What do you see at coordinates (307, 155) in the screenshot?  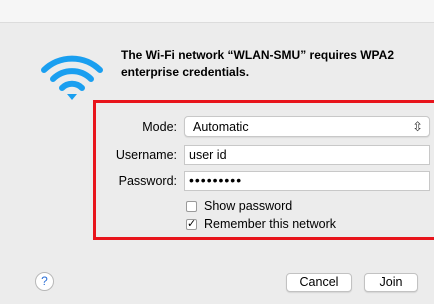 I see `username-field: user id` at bounding box center [307, 155].